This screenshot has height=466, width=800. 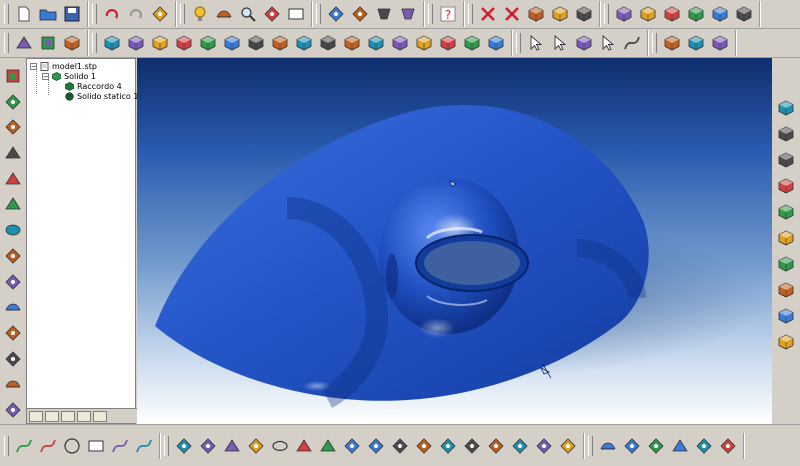 I want to click on arc-button, so click(x=120, y=446).